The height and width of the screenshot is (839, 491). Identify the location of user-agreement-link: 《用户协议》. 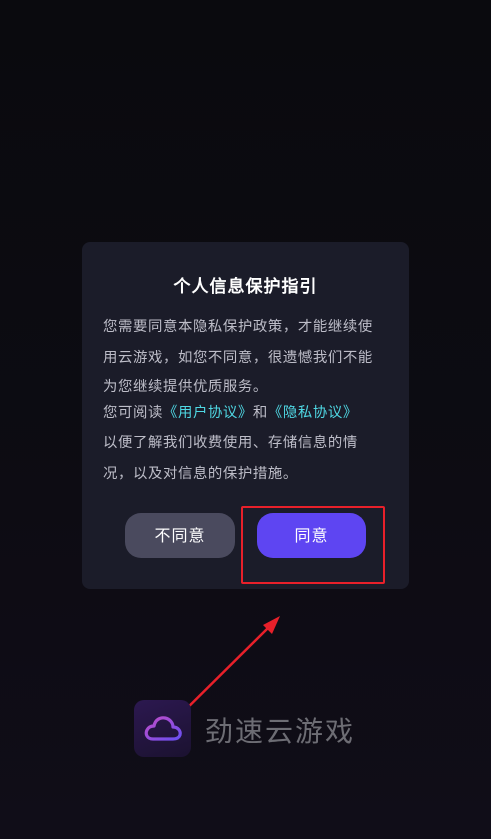
(208, 413).